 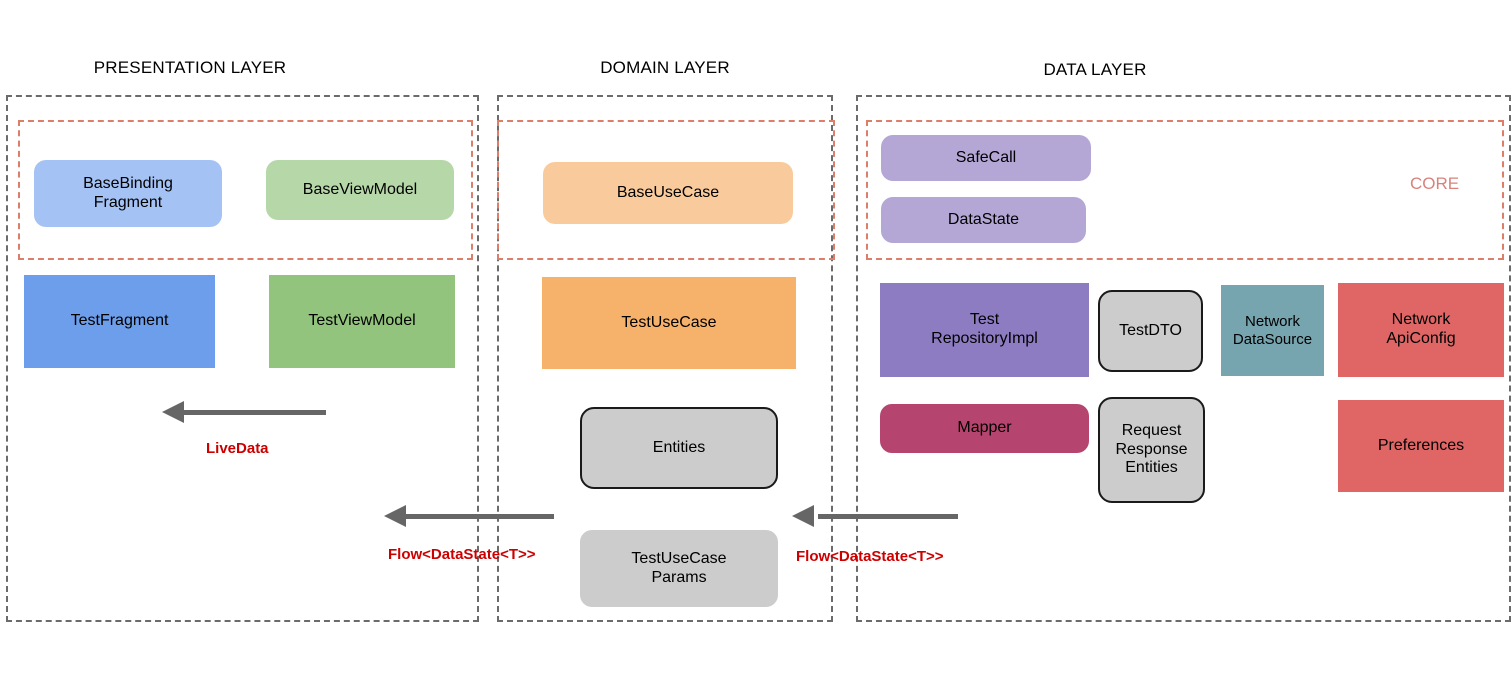 What do you see at coordinates (1095, 69) in the screenshot?
I see `layer-title-data: DATA LAYER` at bounding box center [1095, 69].